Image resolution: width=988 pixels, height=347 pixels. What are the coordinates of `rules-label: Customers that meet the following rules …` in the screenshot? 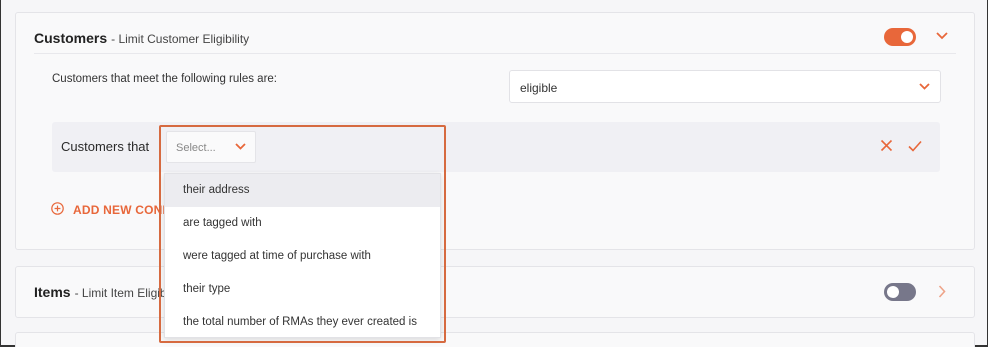 It's located at (164, 79).